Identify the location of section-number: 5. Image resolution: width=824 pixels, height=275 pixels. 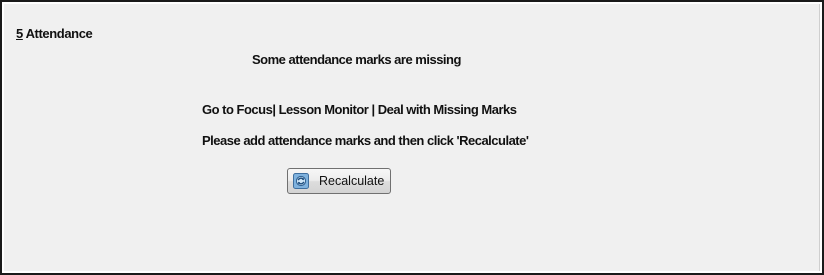
(19, 33).